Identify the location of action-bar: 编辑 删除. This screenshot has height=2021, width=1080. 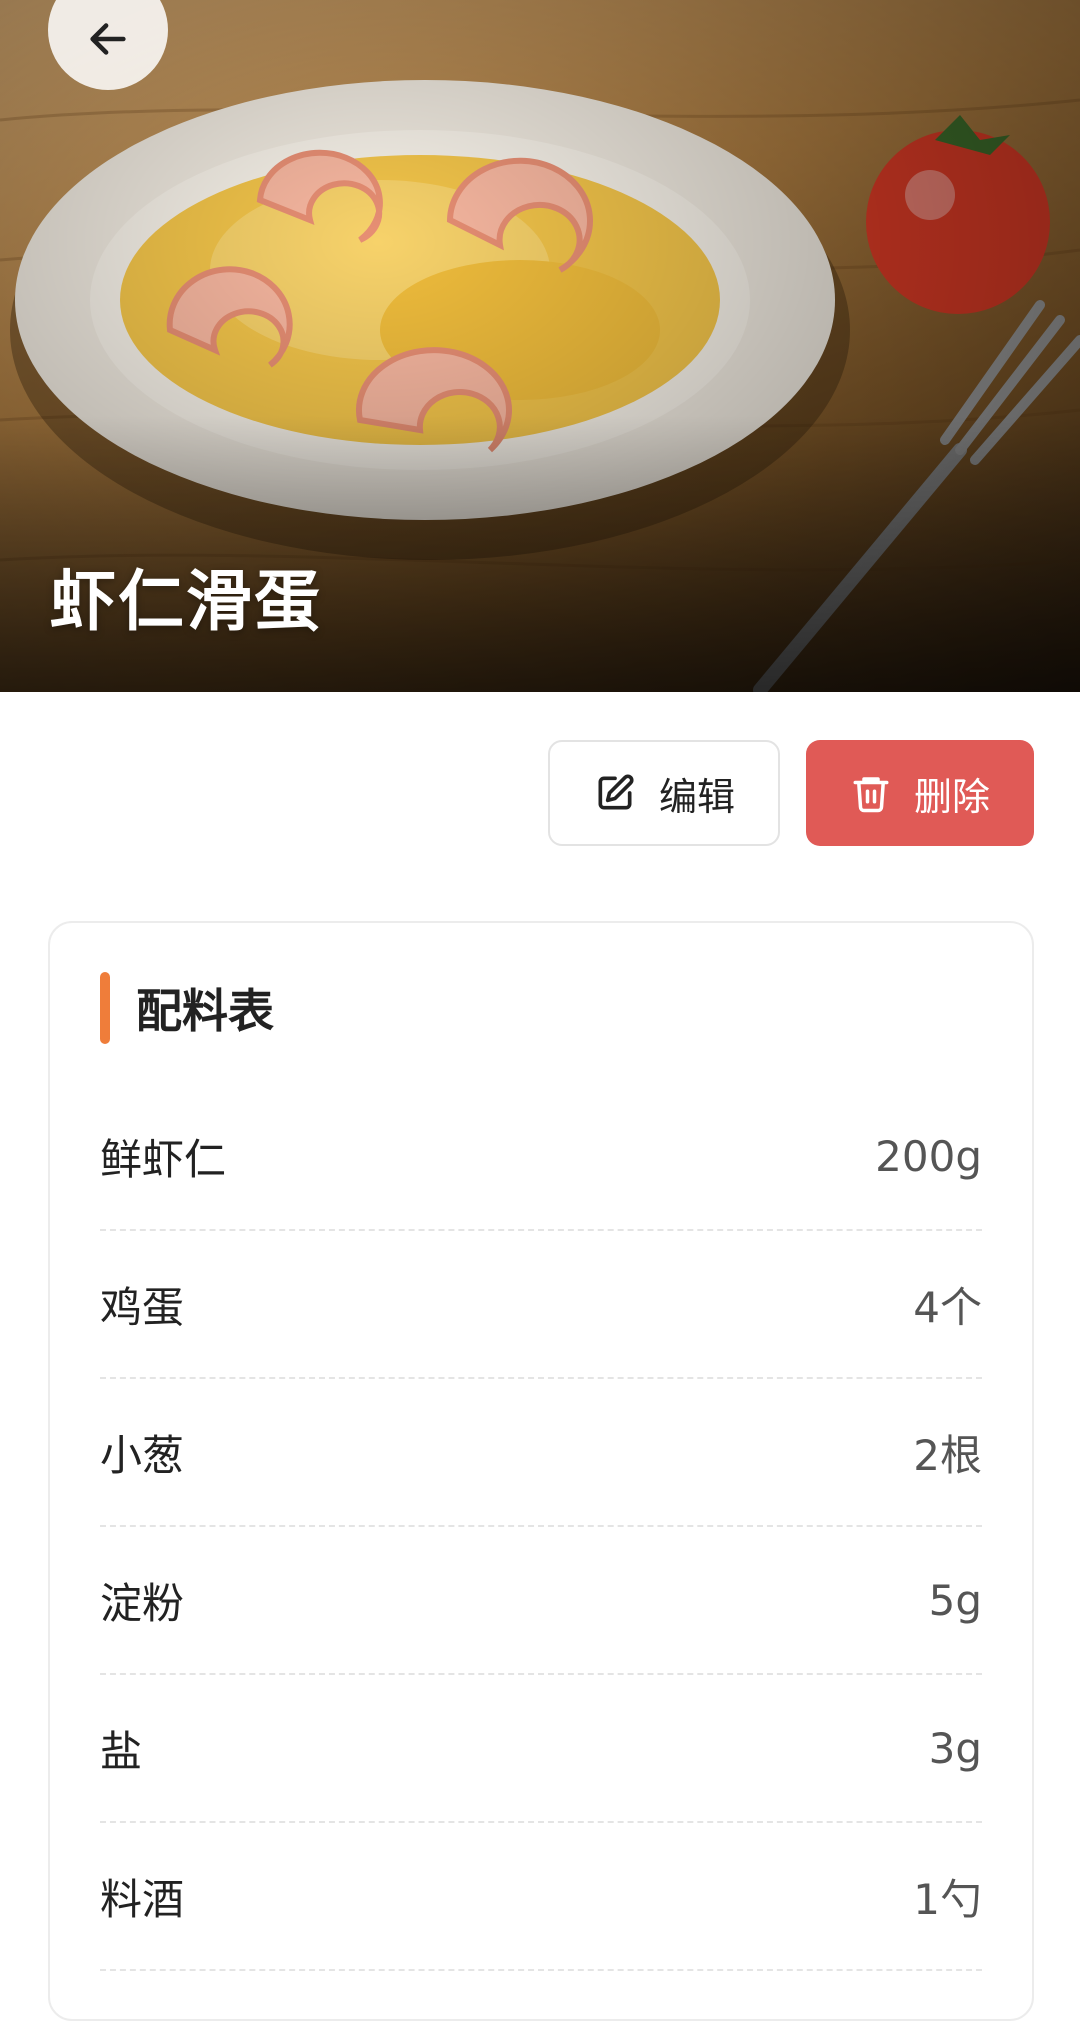
(791, 793).